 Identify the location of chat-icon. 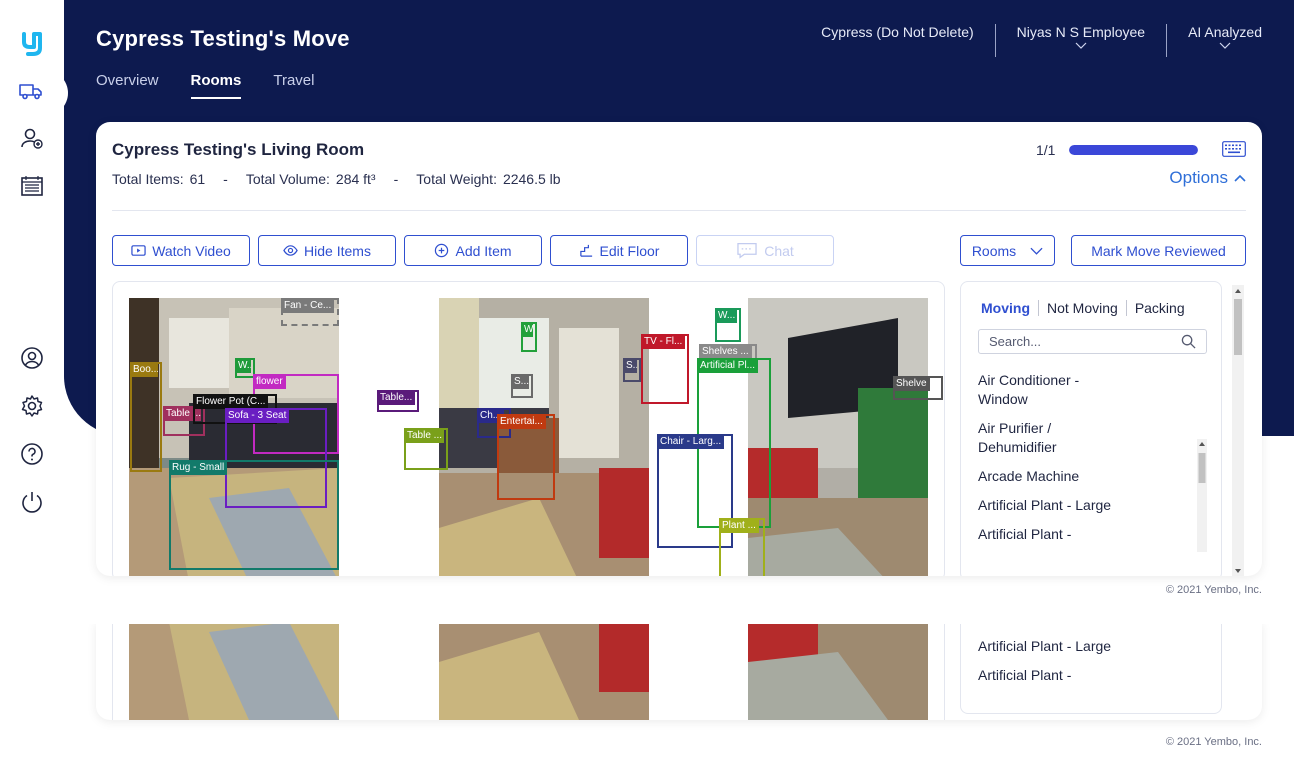
(747, 250).